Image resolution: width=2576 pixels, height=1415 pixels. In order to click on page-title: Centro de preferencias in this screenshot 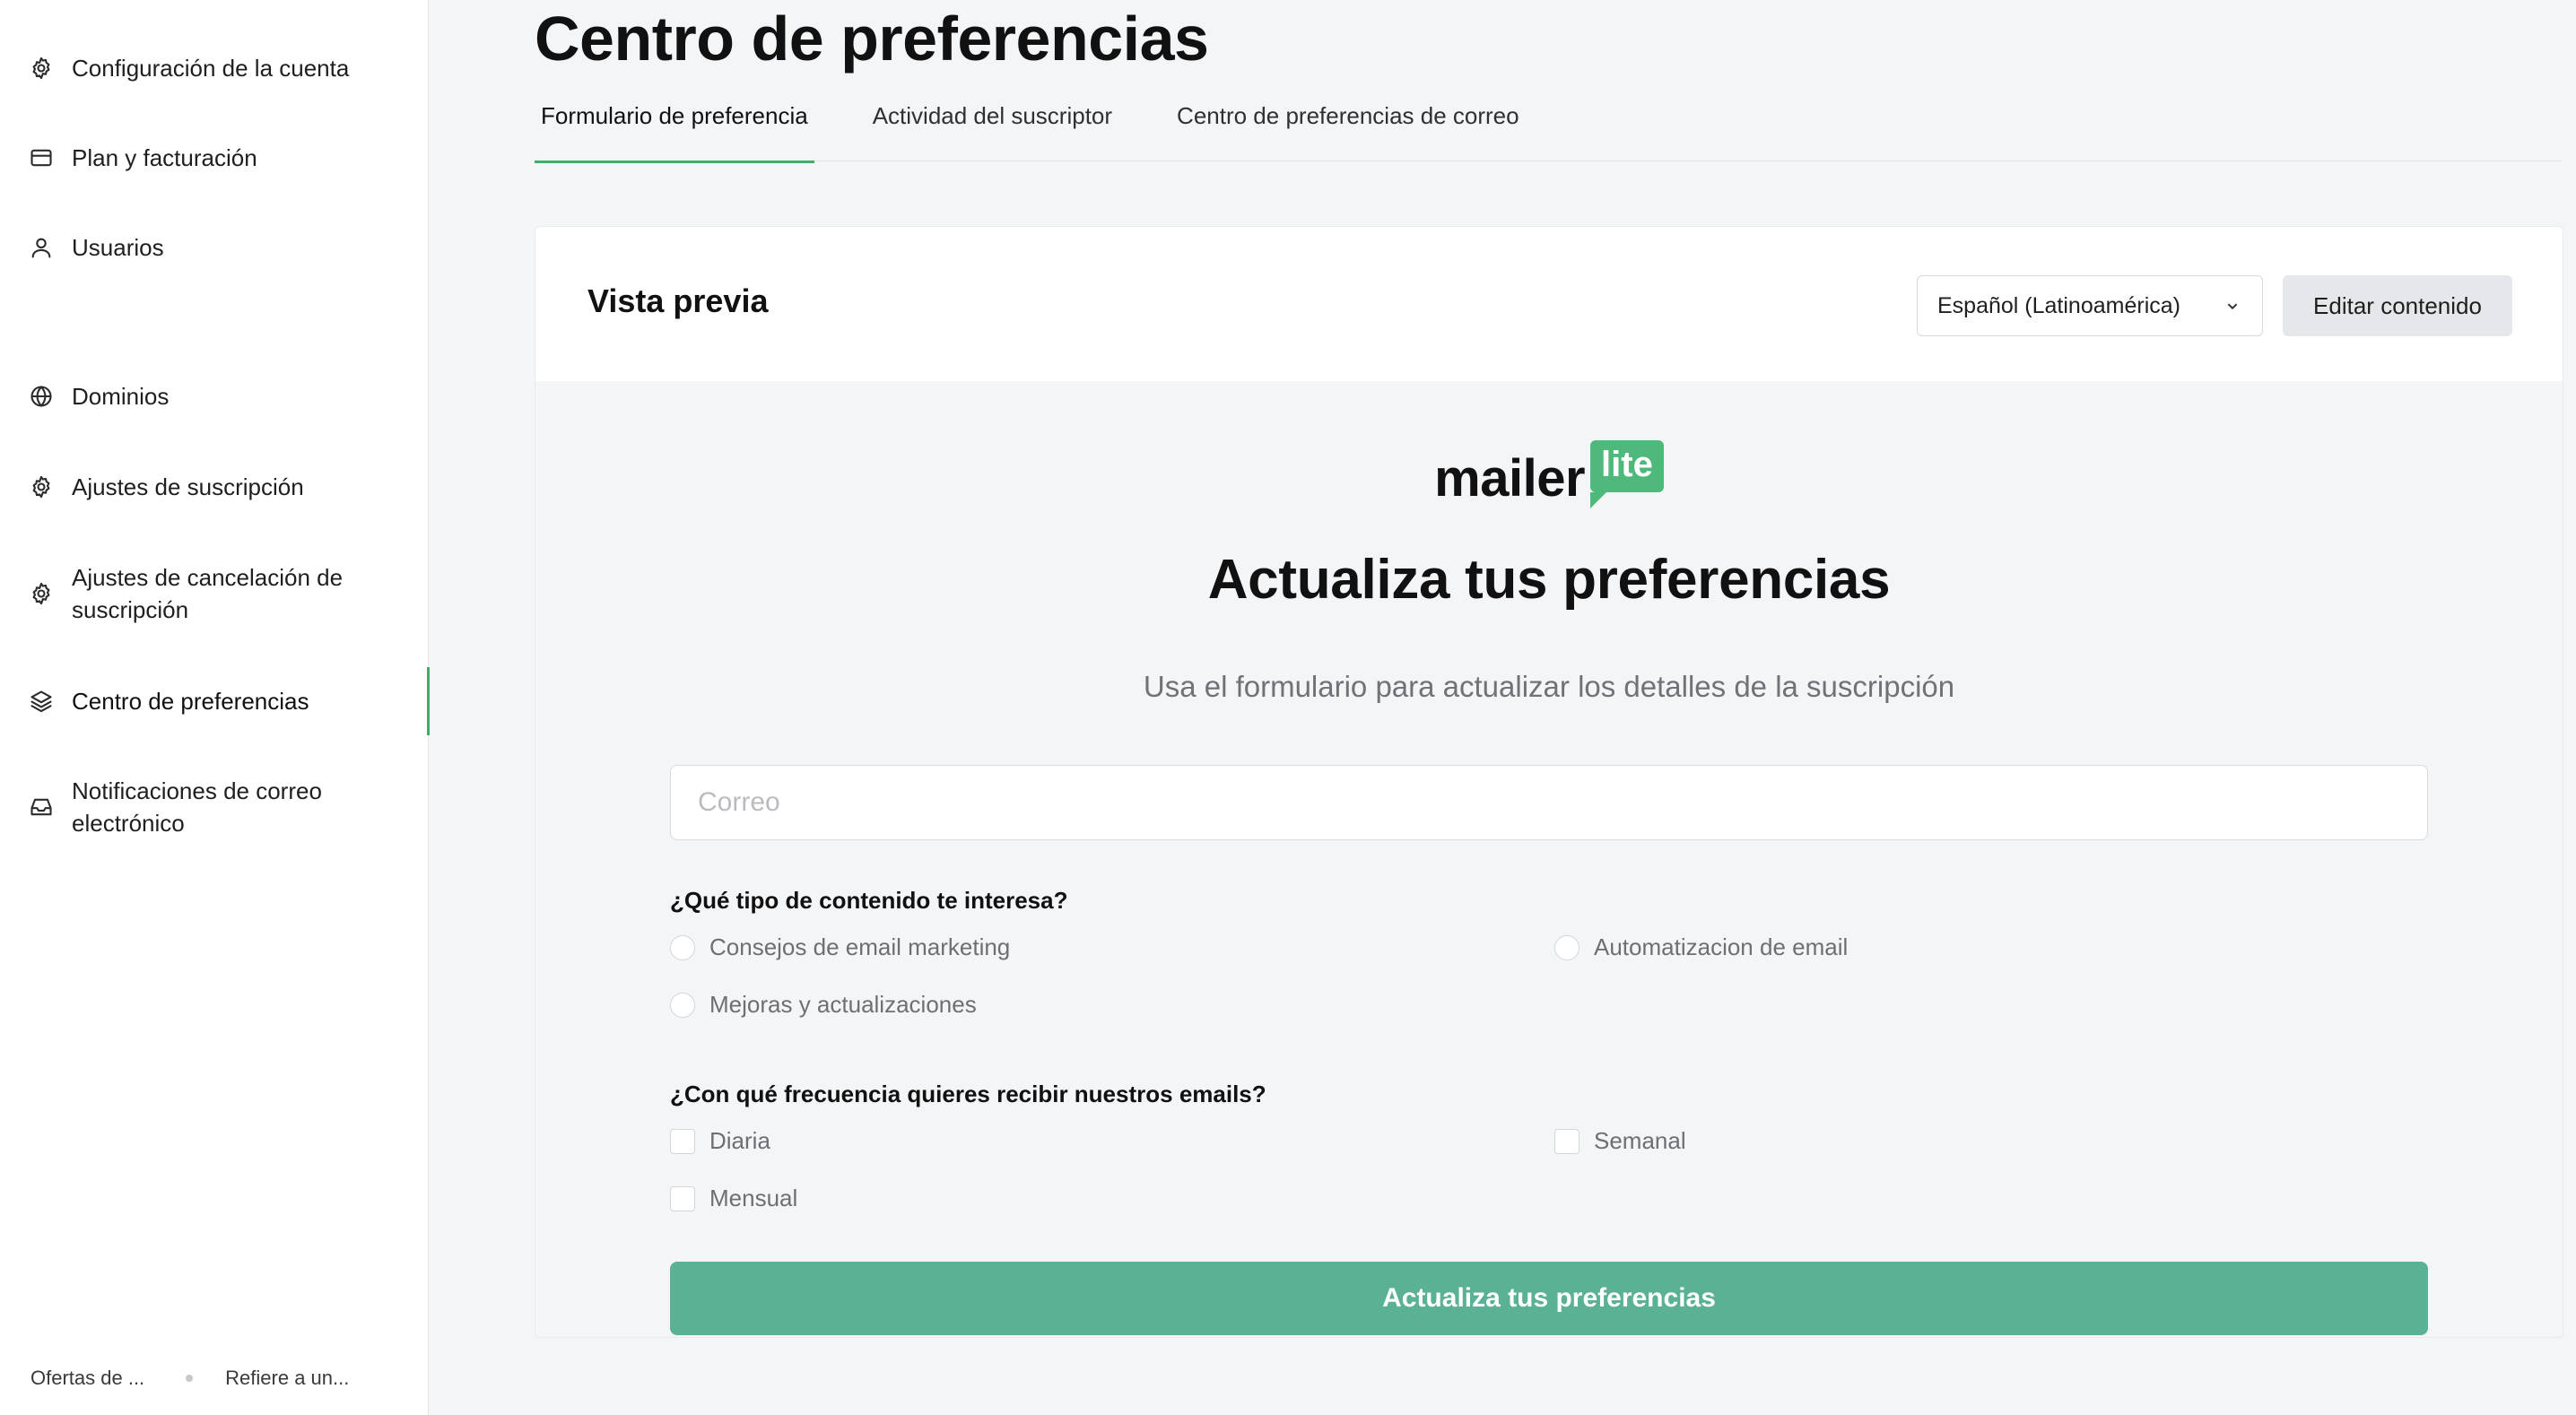, I will do `click(872, 39)`.